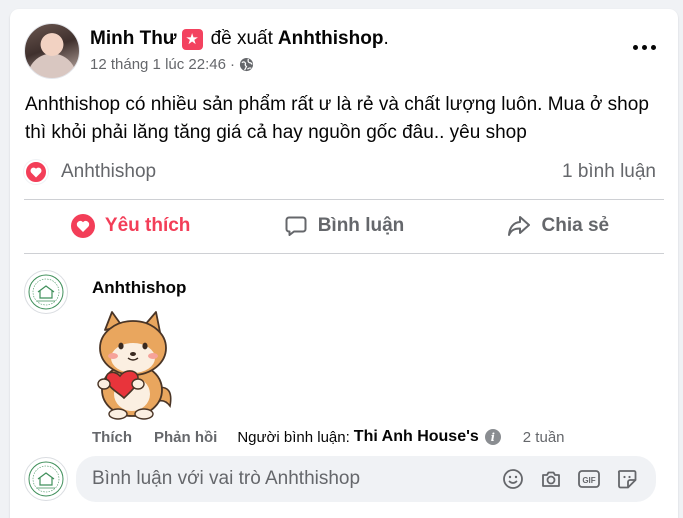 This screenshot has height=518, width=683. What do you see at coordinates (134, 365) in the screenshot?
I see `shiba-heart-sticker` at bounding box center [134, 365].